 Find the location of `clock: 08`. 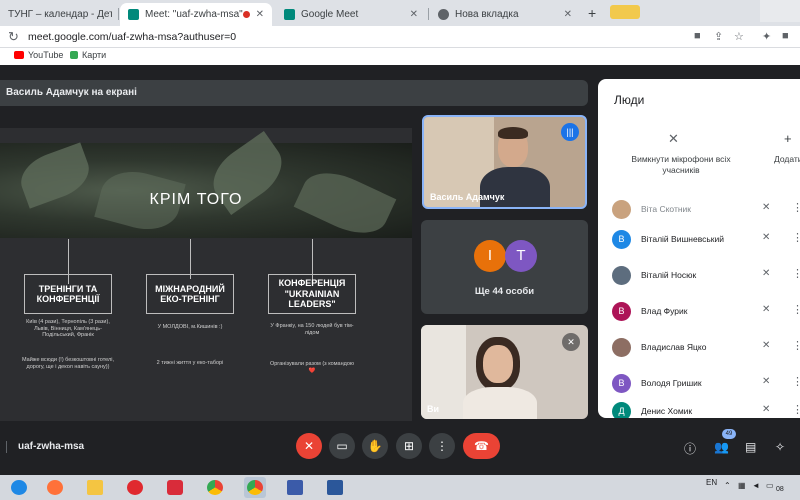

clock: 08 is located at coordinates (780, 489).